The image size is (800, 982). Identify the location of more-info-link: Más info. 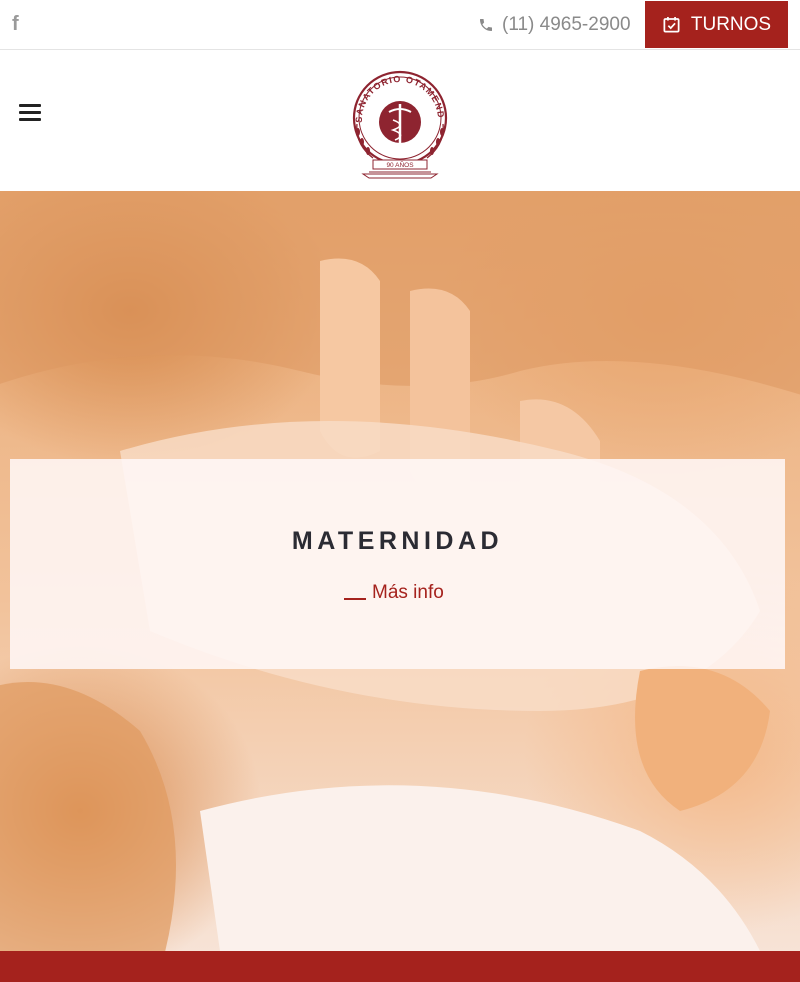
(394, 592).